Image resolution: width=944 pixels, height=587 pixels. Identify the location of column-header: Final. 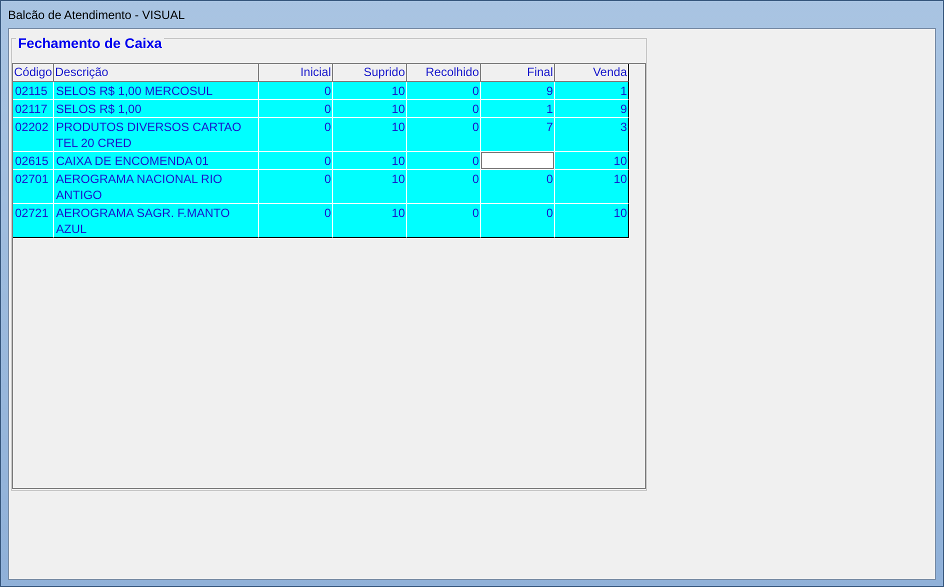
(518, 73).